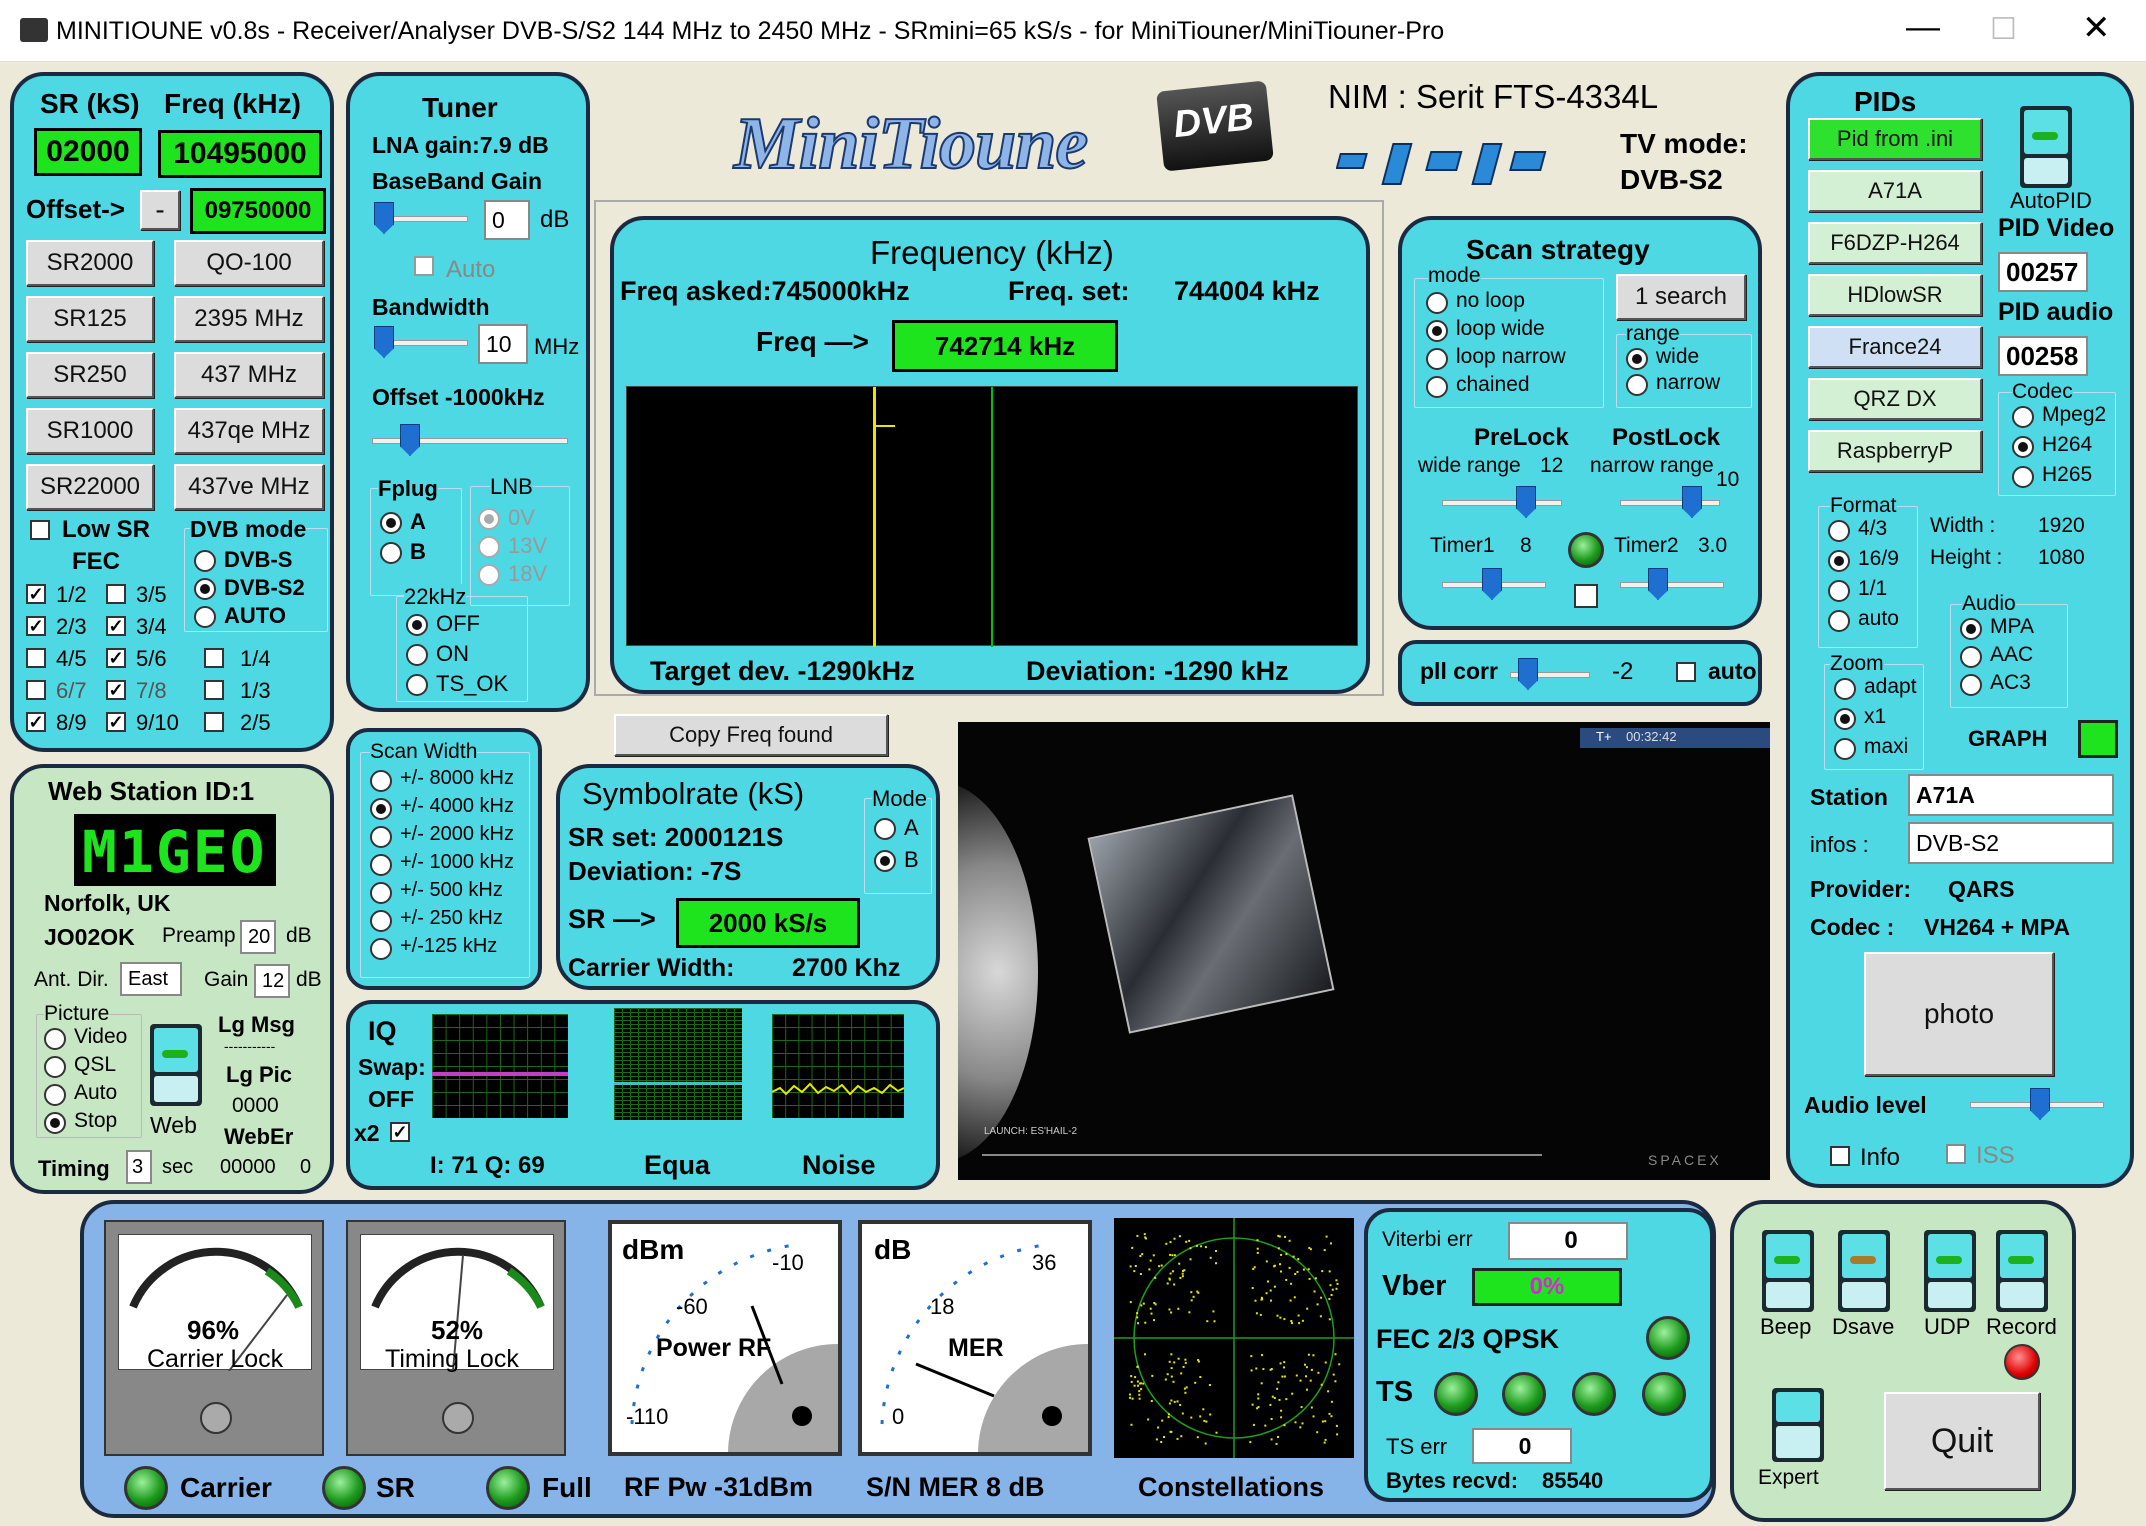  Describe the element at coordinates (417, 625) in the screenshot. I see `22khz-off-radio` at that location.